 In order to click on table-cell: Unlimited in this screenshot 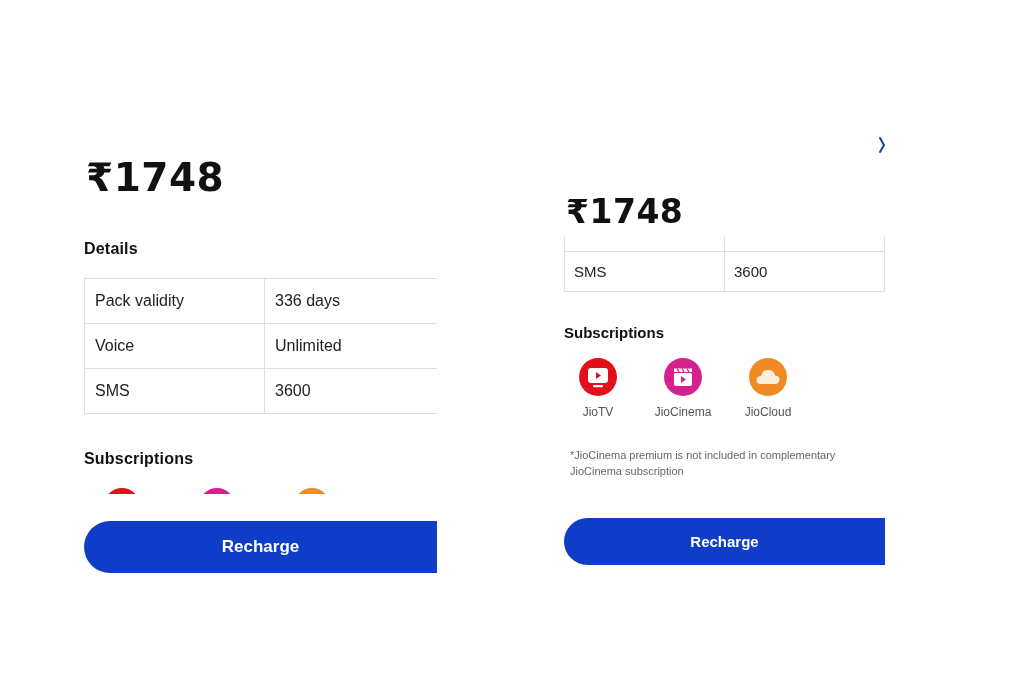, I will do `click(350, 346)`.